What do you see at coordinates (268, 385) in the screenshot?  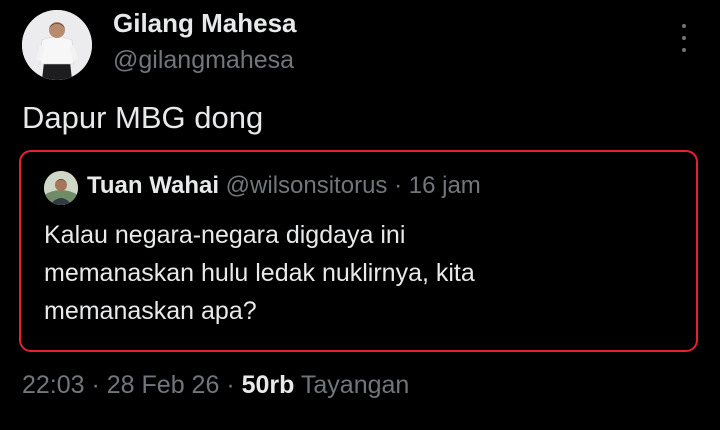 I see `views-count: 50rb` at bounding box center [268, 385].